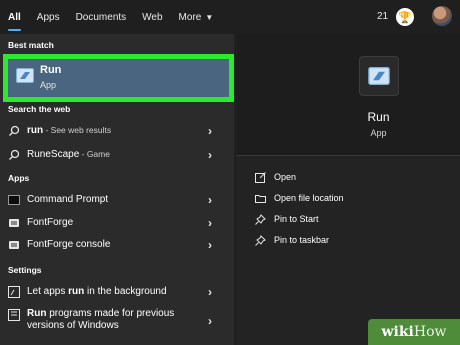 The image size is (460, 345). What do you see at coordinates (48, 291) in the screenshot?
I see `setting-prefix: Let apps` at bounding box center [48, 291].